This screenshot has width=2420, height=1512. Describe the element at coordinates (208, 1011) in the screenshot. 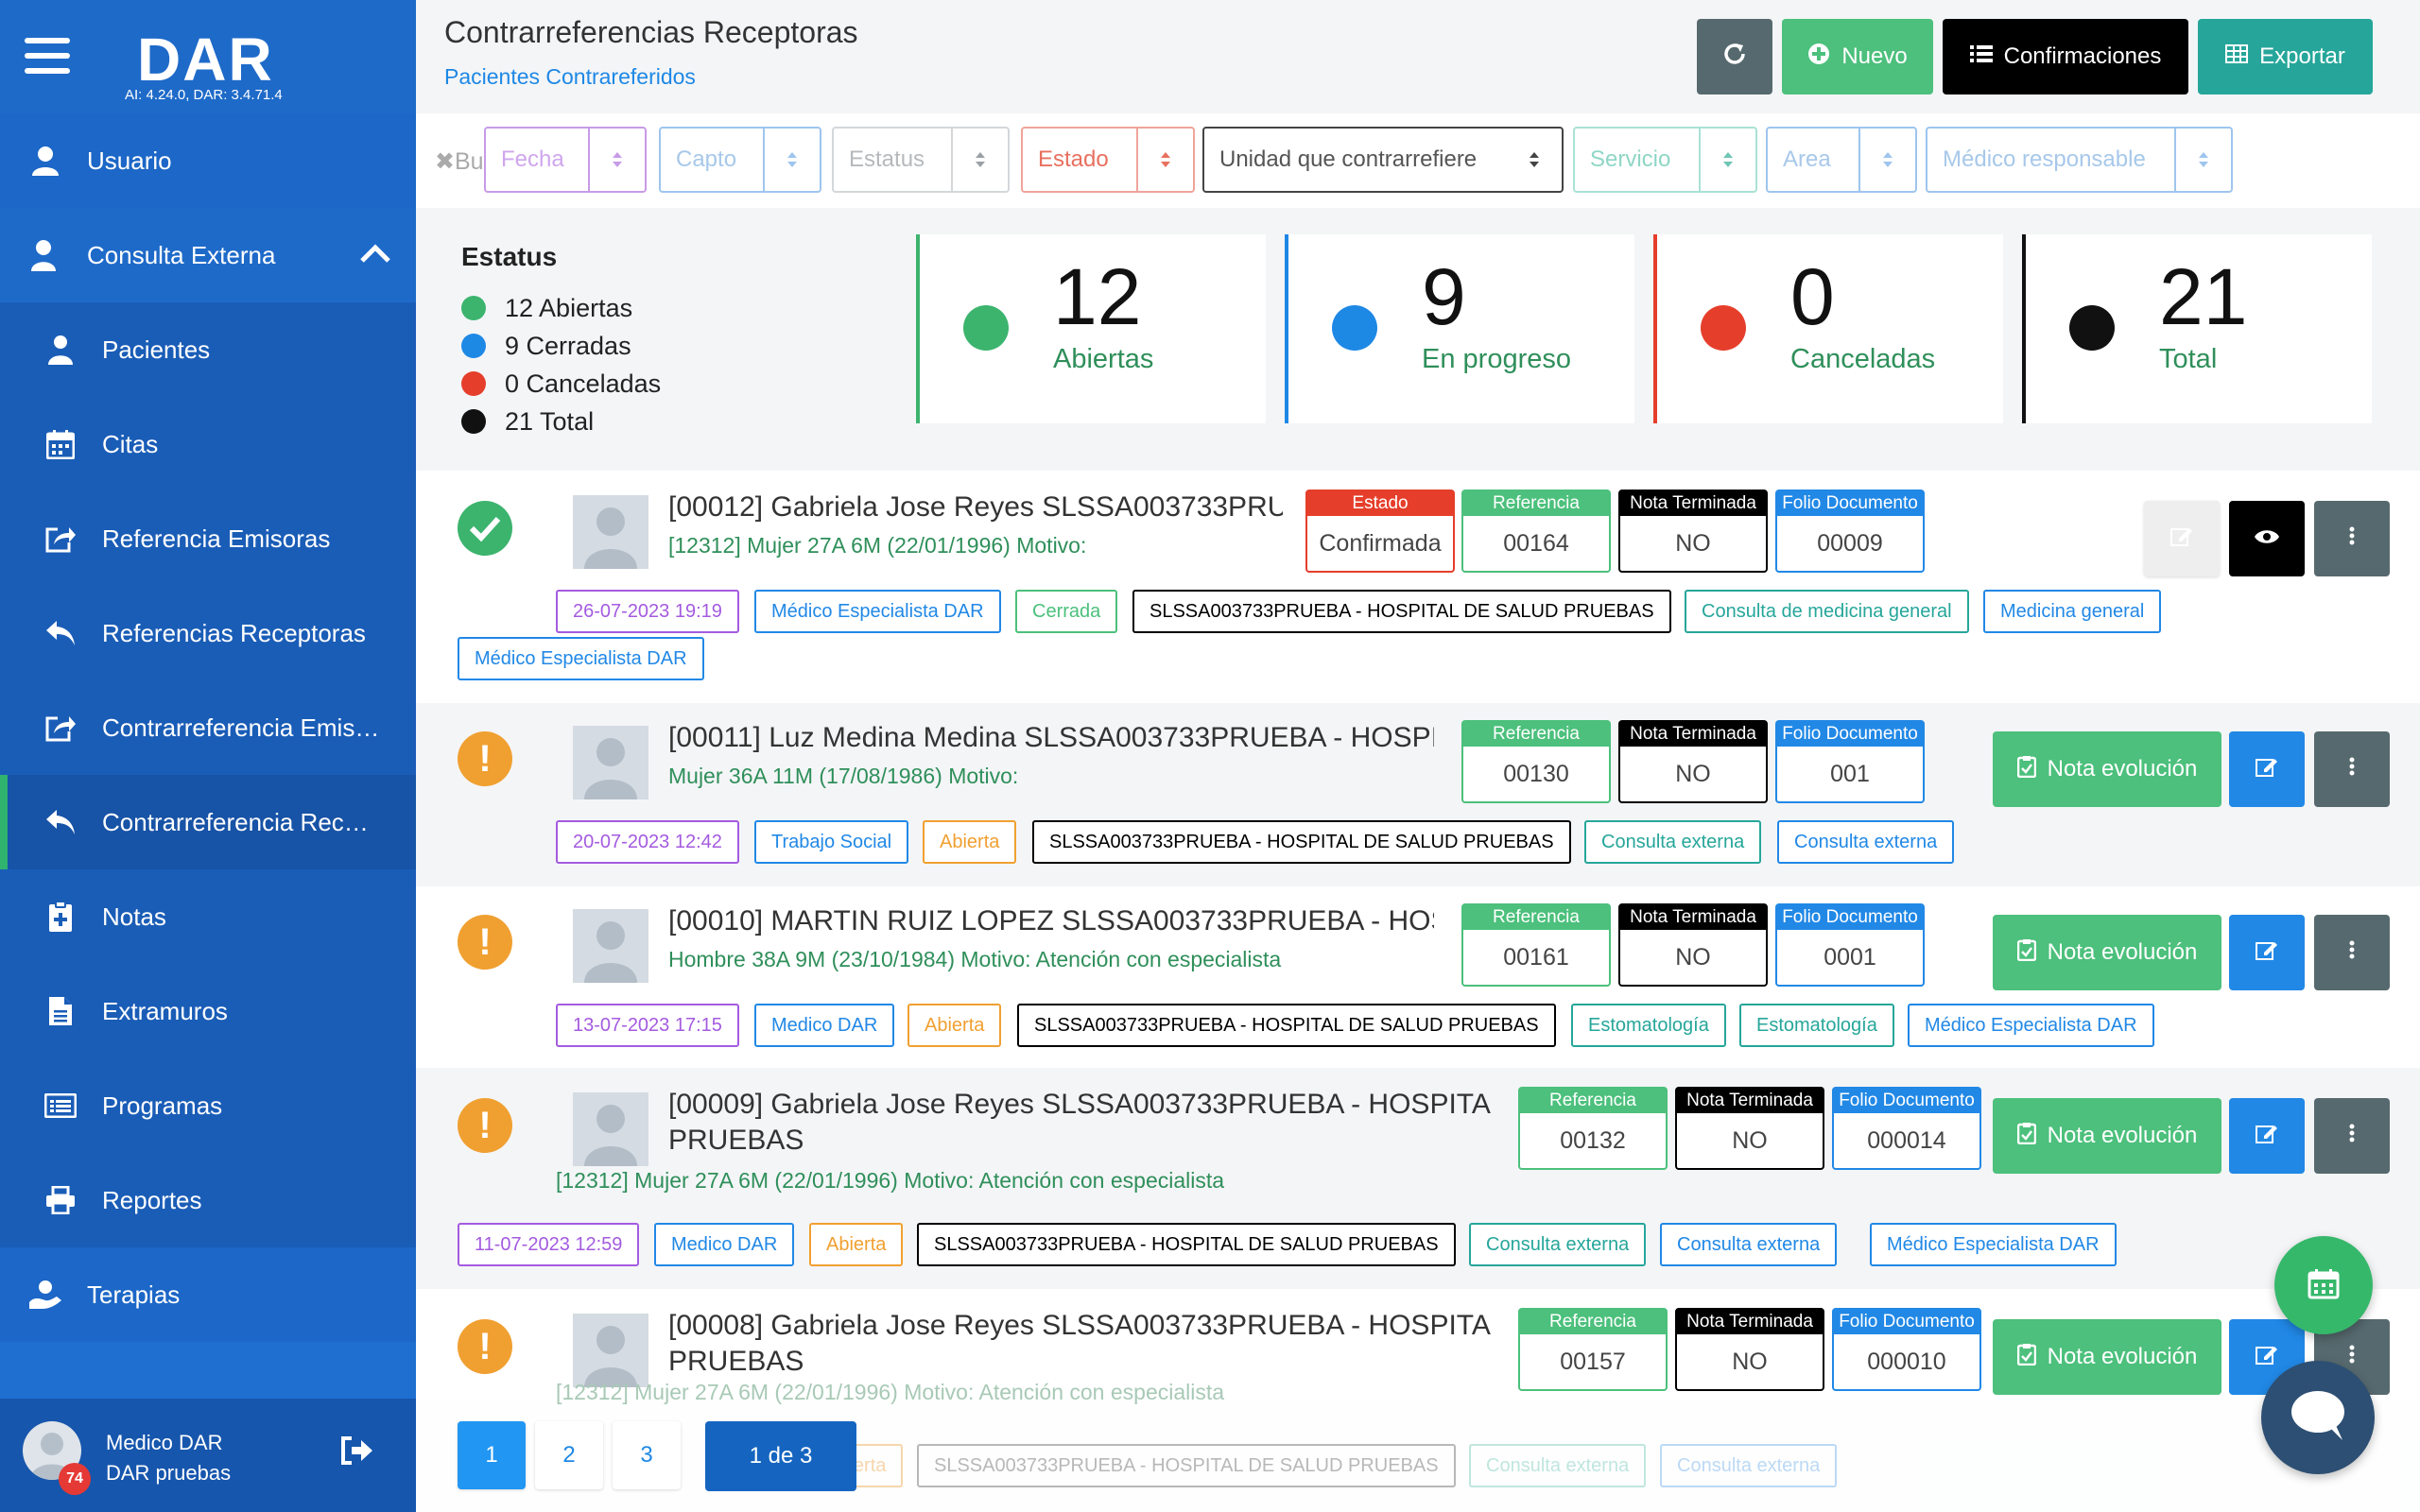

I see `sidebar-item-extramuros: Extramuros` at that location.